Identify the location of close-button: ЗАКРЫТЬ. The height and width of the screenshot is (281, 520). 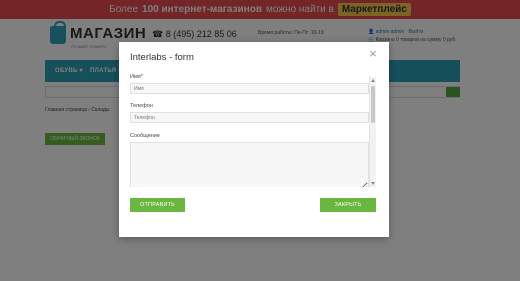
(348, 205).